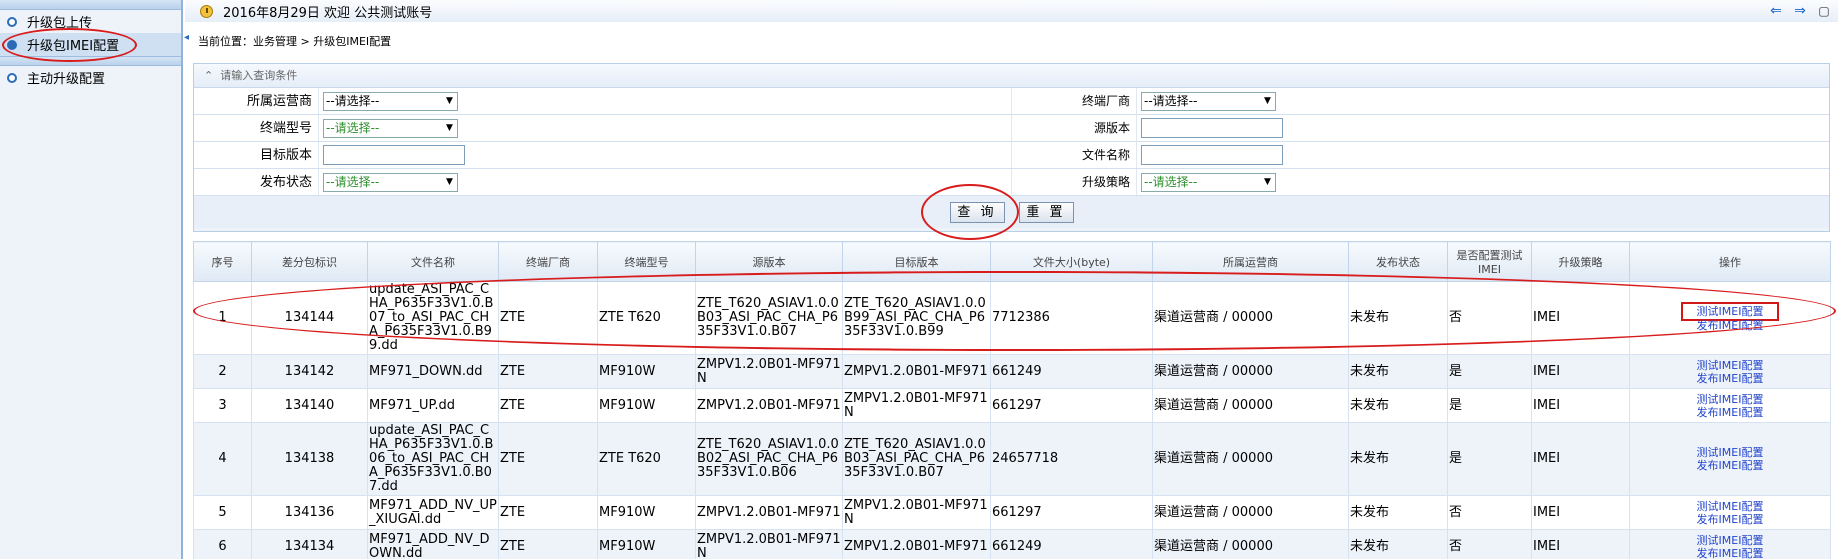 Image resolution: width=1838 pixels, height=559 pixels. Describe the element at coordinates (916, 261) in the screenshot. I see `column-header: 目标版本` at that location.